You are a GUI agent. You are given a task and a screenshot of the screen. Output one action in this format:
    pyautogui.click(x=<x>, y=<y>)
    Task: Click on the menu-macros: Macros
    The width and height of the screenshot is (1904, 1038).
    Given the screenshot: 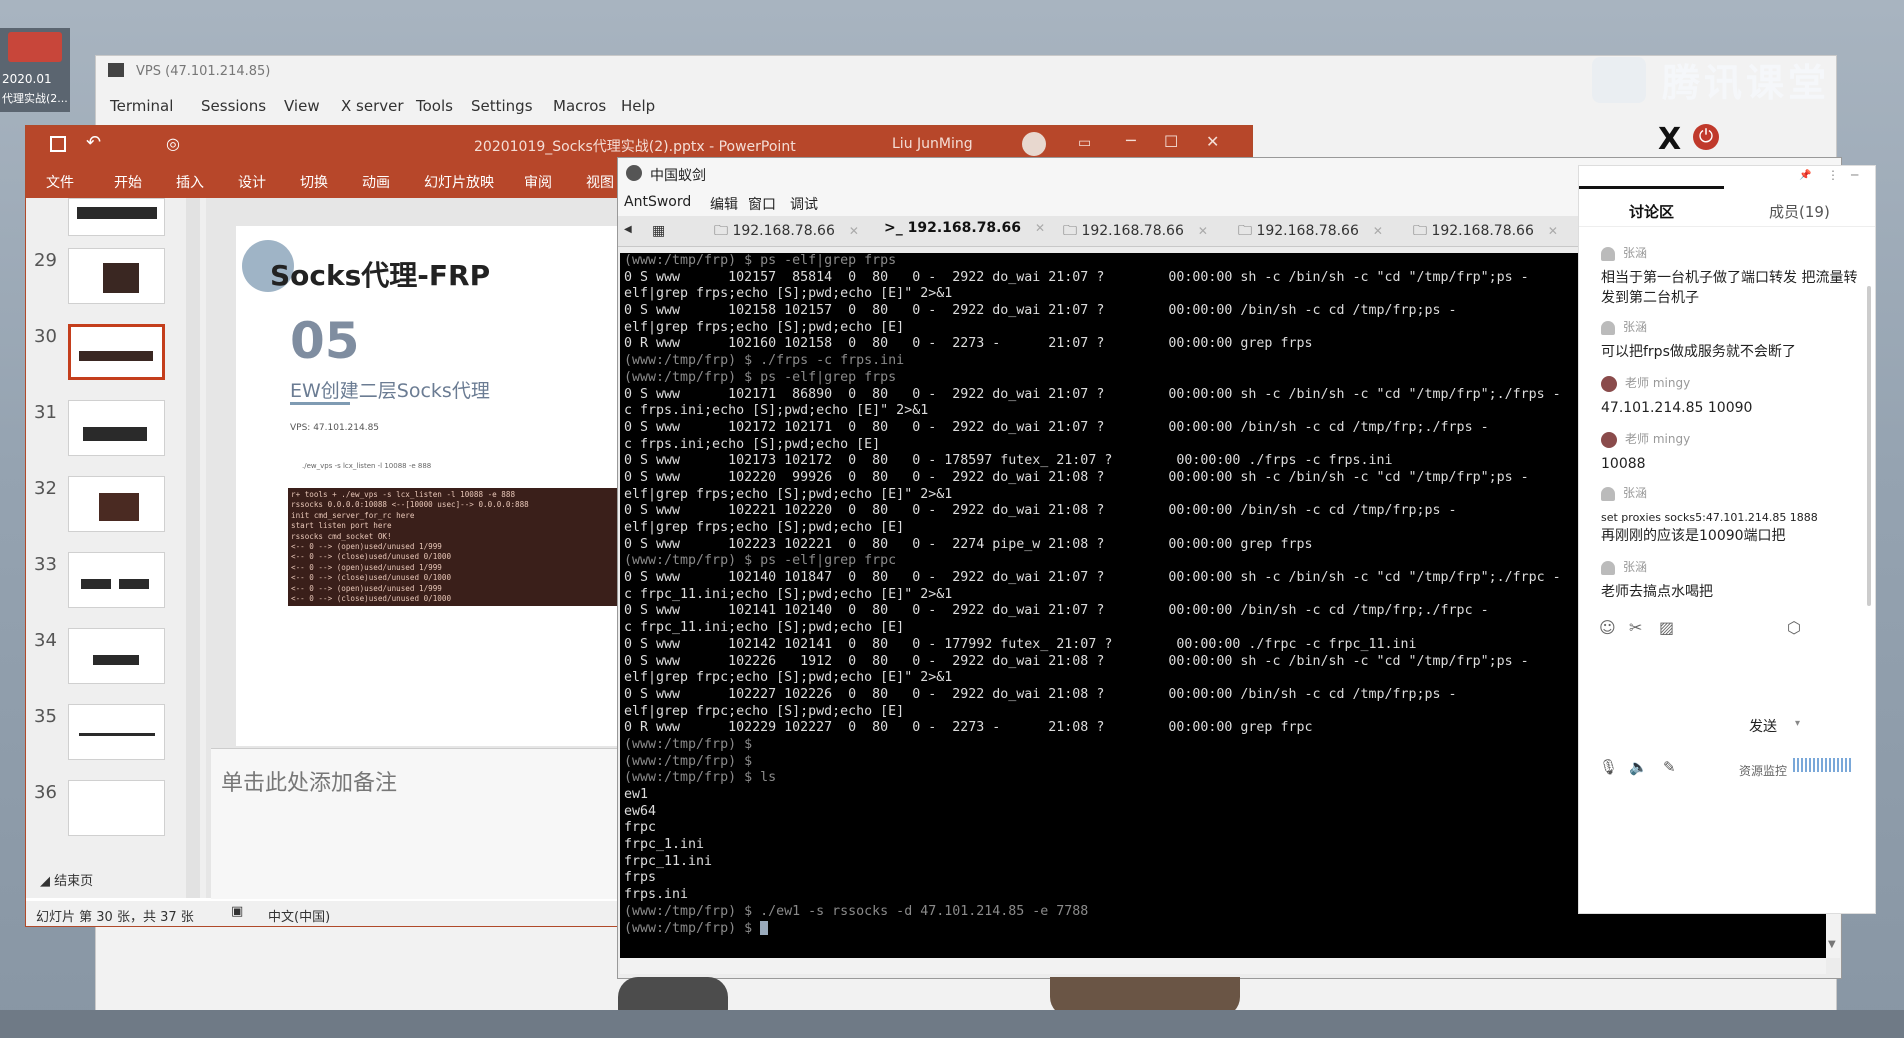 What is the action you would take?
    pyautogui.click(x=579, y=106)
    